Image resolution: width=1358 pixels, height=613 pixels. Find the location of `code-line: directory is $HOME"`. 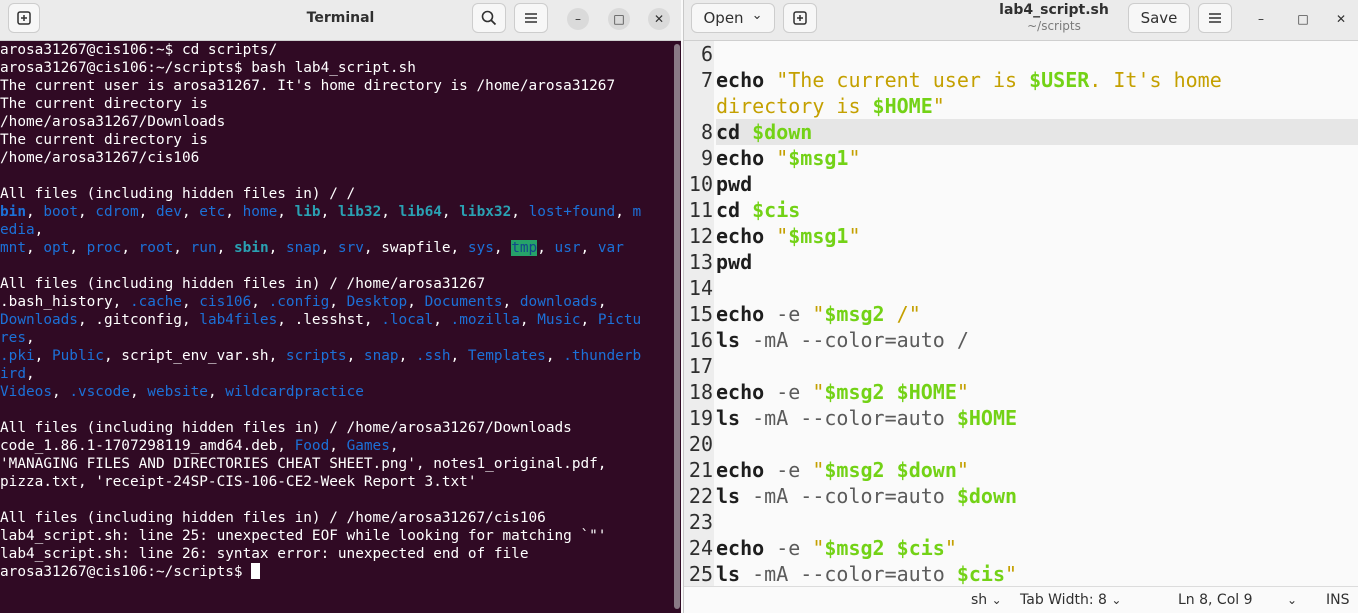

code-line: directory is $HOME" is located at coordinates (1037, 106).